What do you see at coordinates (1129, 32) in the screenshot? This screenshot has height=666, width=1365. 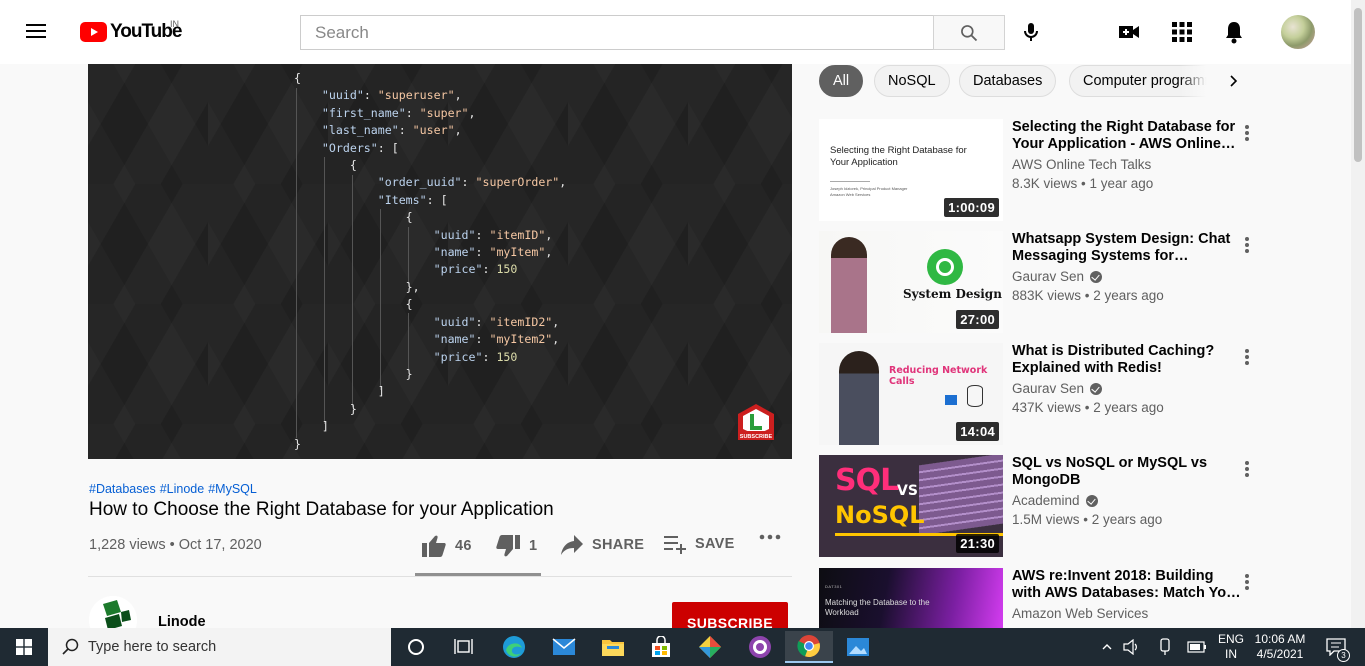 I see `create-video-icon` at bounding box center [1129, 32].